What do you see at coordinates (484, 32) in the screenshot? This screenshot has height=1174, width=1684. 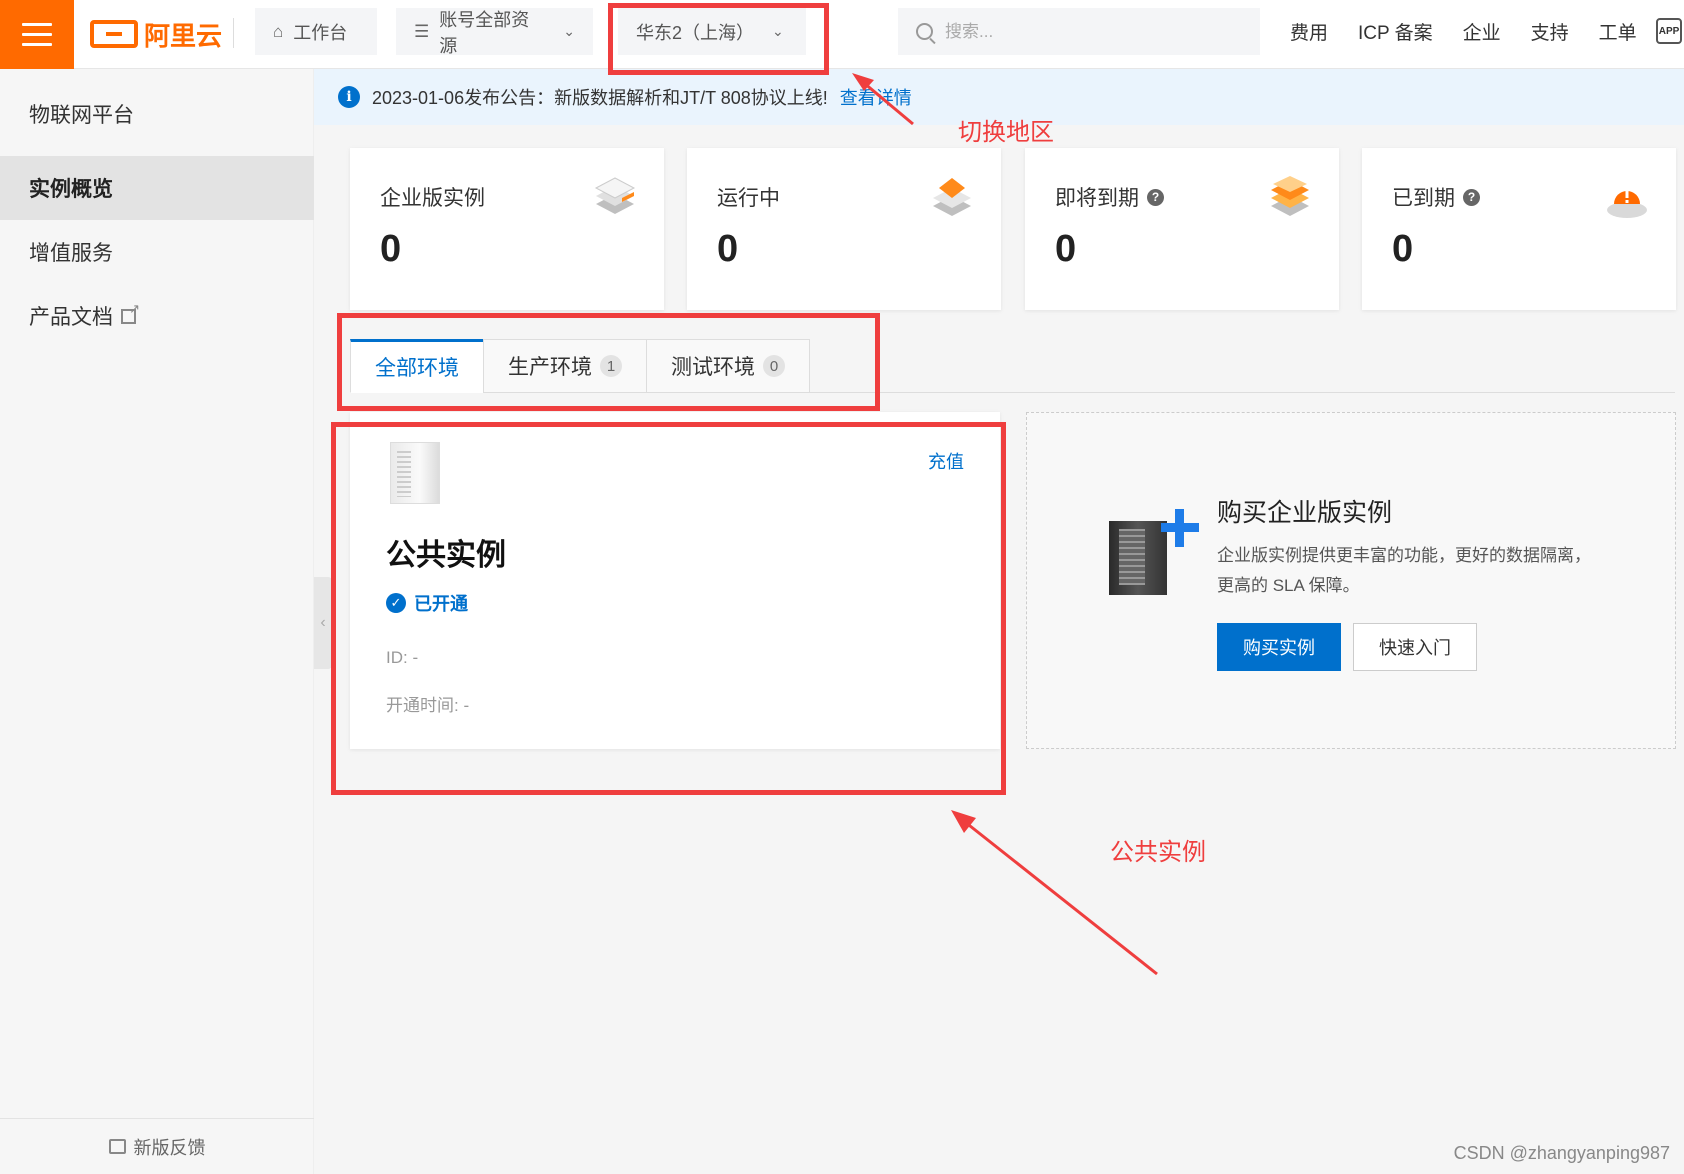 I see `resources-label: 账号全部资源` at bounding box center [484, 32].